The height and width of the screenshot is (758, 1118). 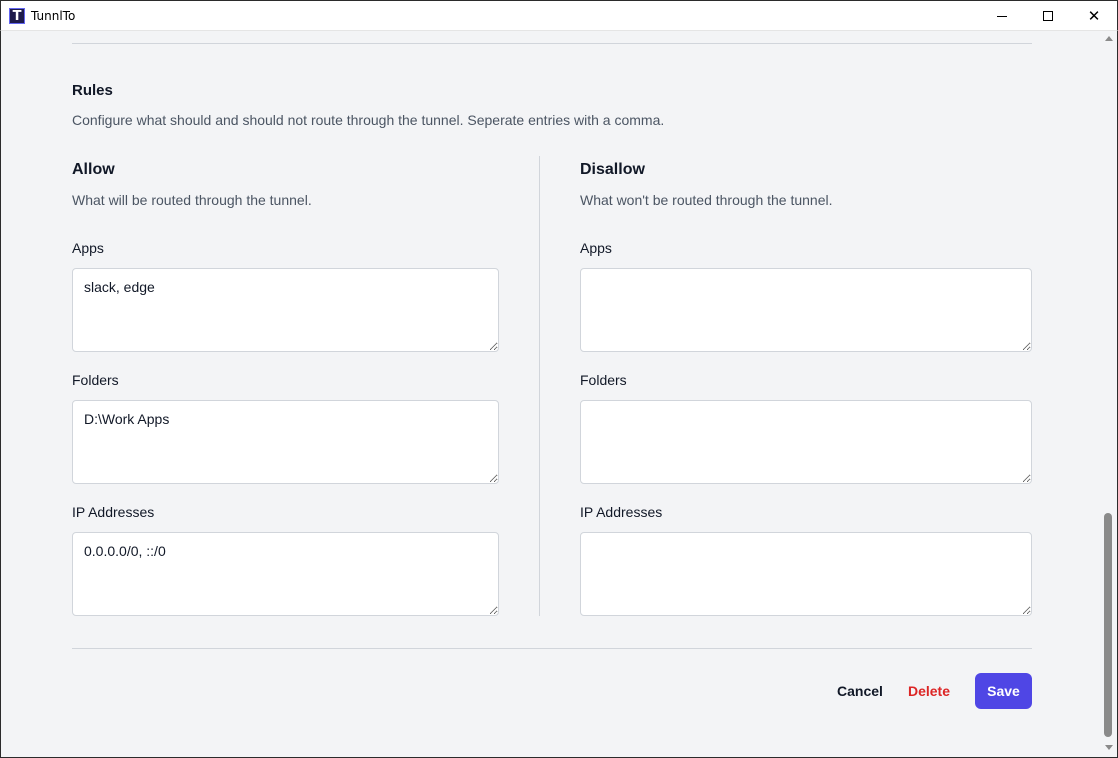 I want to click on close-button: ✕, so click(x=1094, y=16).